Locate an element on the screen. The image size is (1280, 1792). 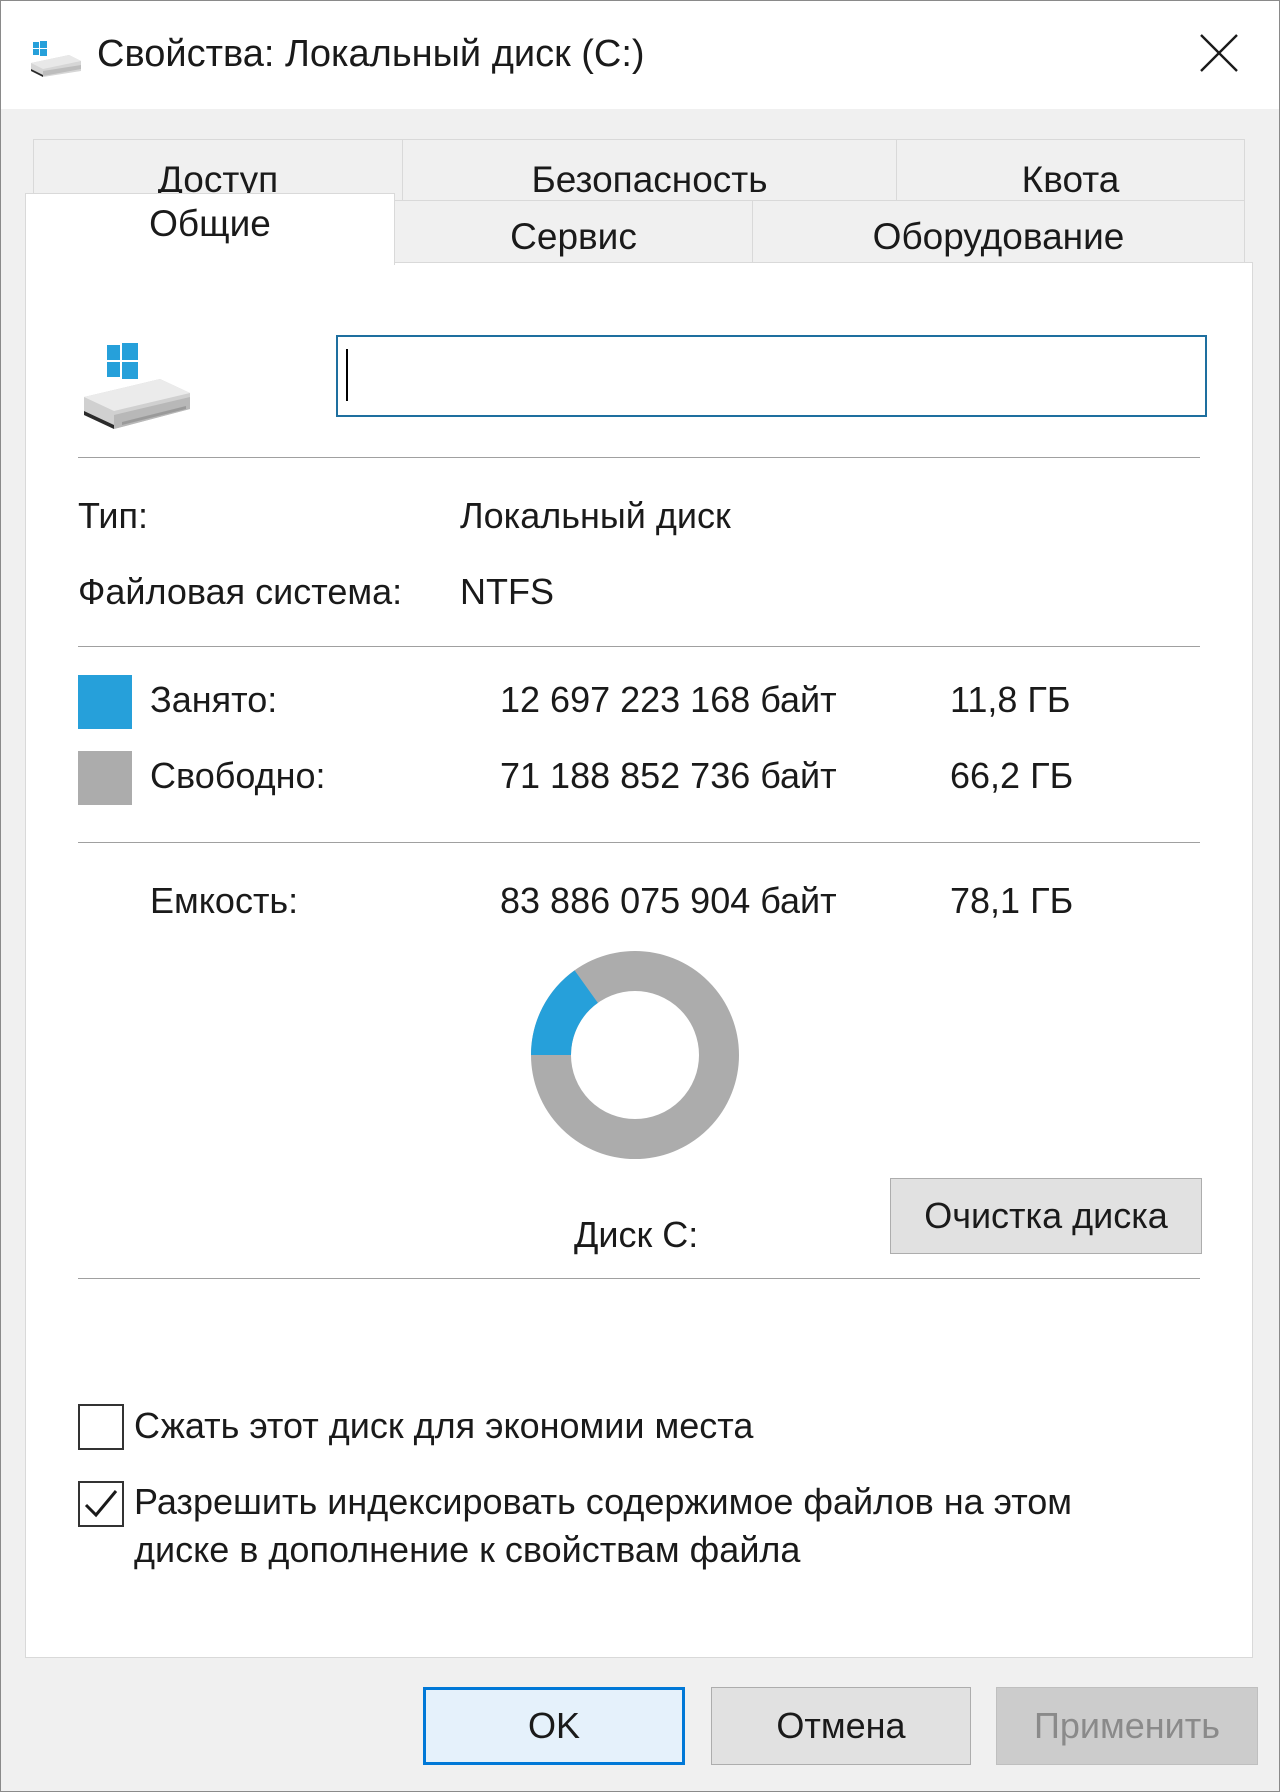
volume-name-input is located at coordinates (771, 376).